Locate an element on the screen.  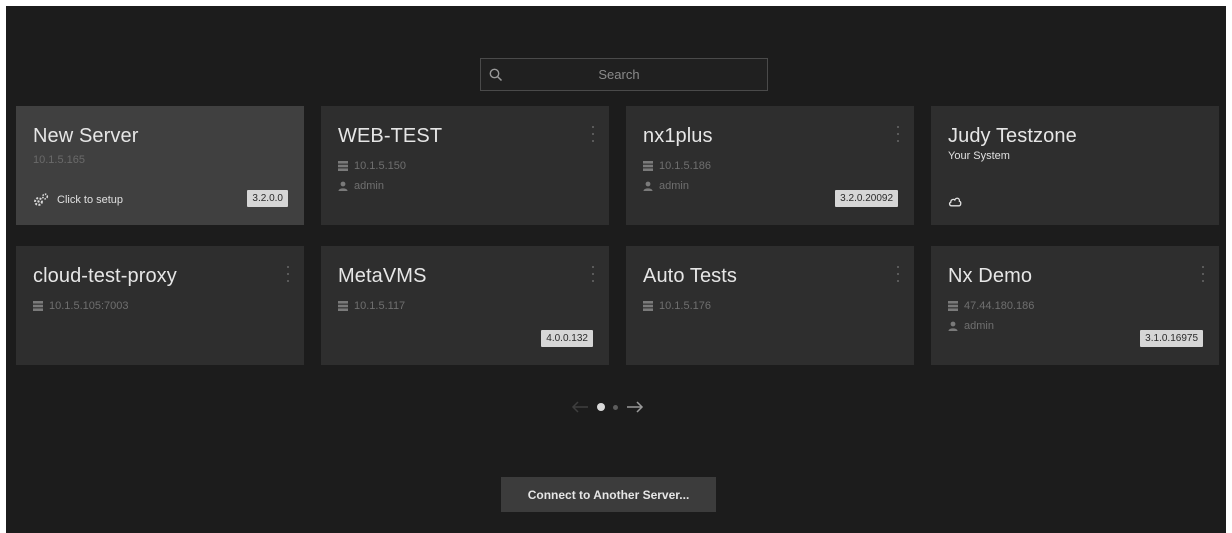
cloud-icon is located at coordinates (955, 202).